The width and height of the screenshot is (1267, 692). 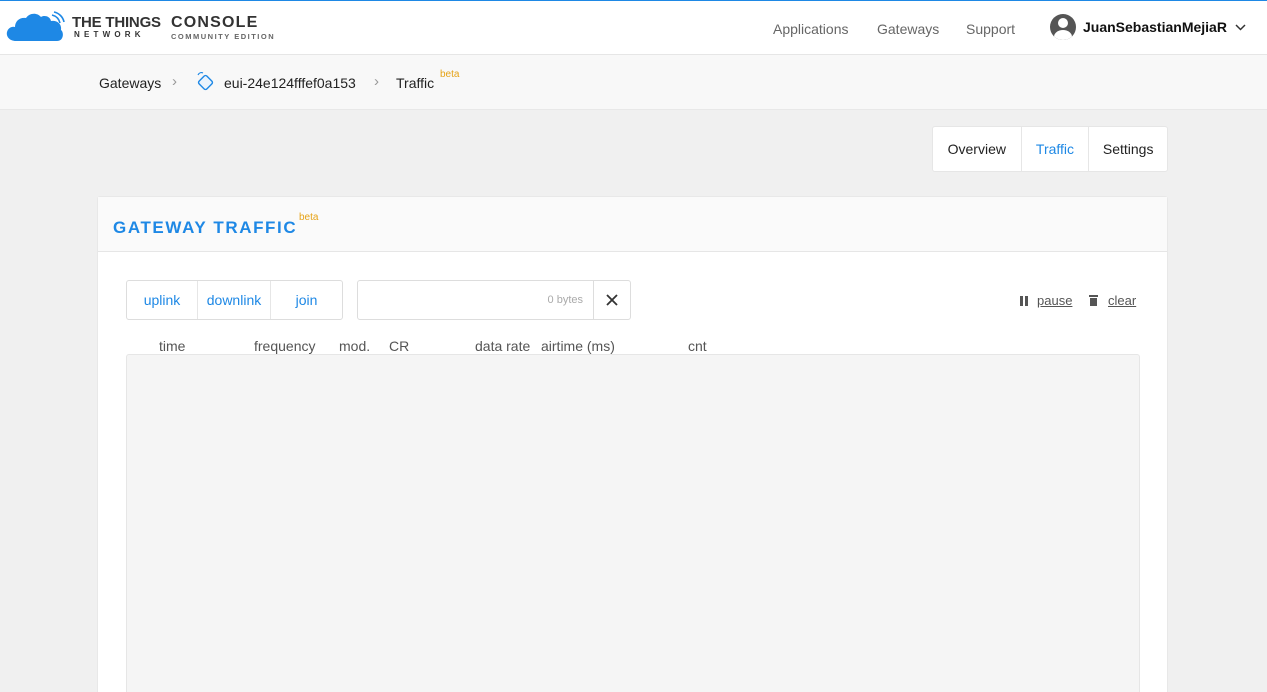 I want to click on filter-downlink-button: downlink, so click(x=234, y=300).